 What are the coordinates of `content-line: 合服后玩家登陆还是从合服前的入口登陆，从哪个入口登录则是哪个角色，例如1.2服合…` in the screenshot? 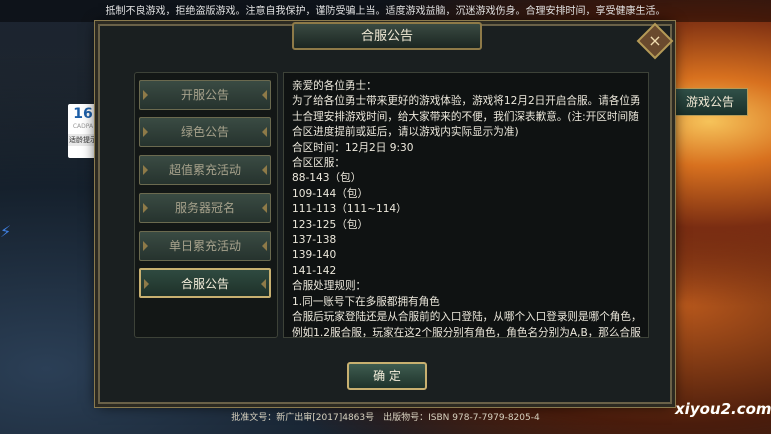 It's located at (467, 324).